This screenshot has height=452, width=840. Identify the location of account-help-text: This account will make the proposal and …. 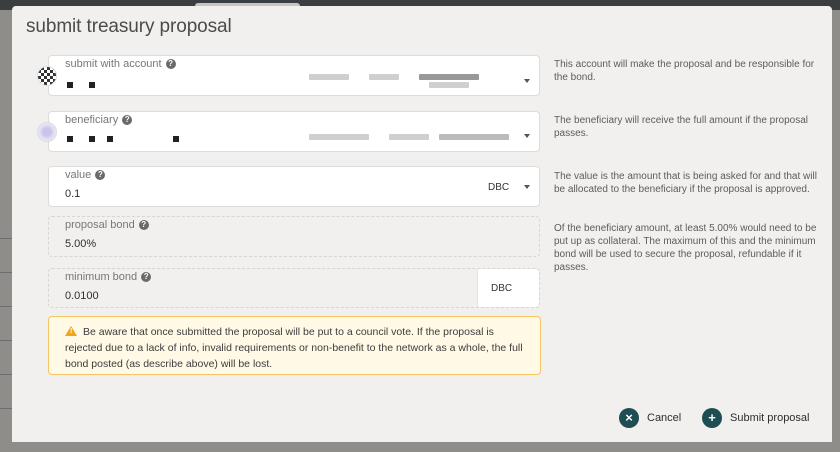
(684, 71).